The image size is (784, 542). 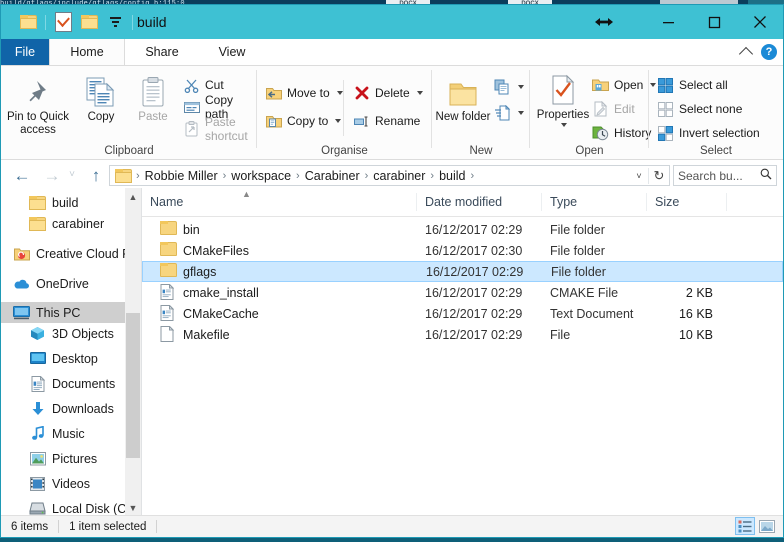 I want to click on downloads-icon, so click(x=37, y=408).